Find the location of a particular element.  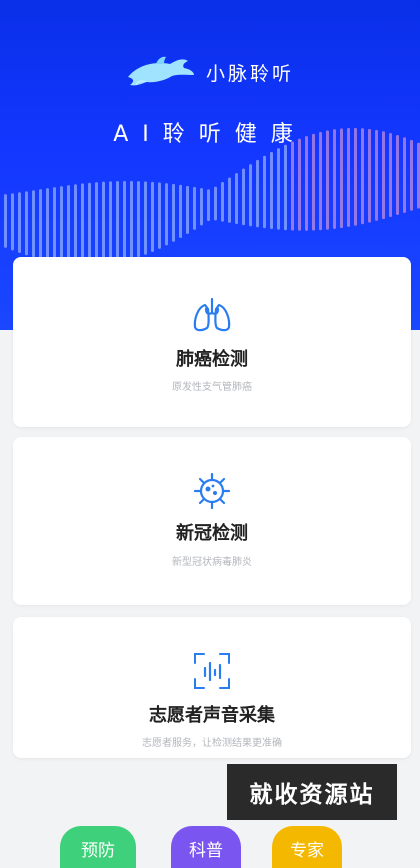

watermark: 就收资源站 is located at coordinates (312, 792).